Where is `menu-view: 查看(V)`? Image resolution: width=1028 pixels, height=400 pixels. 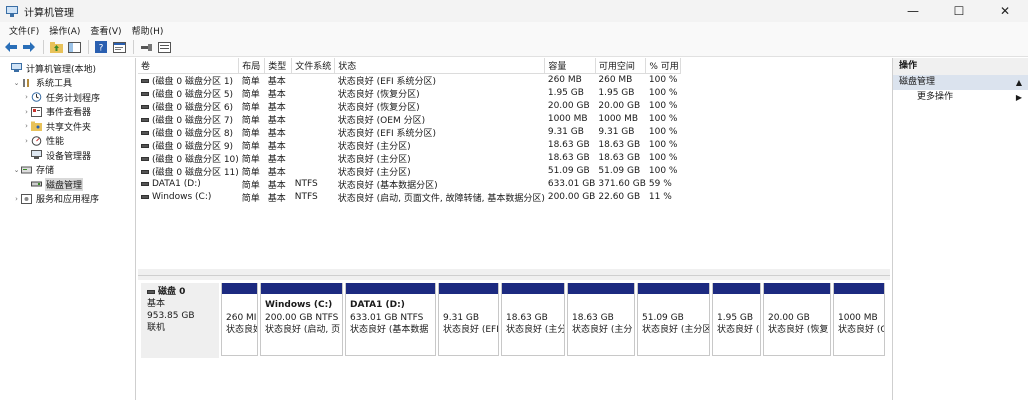 menu-view: 查看(V) is located at coordinates (105, 30).